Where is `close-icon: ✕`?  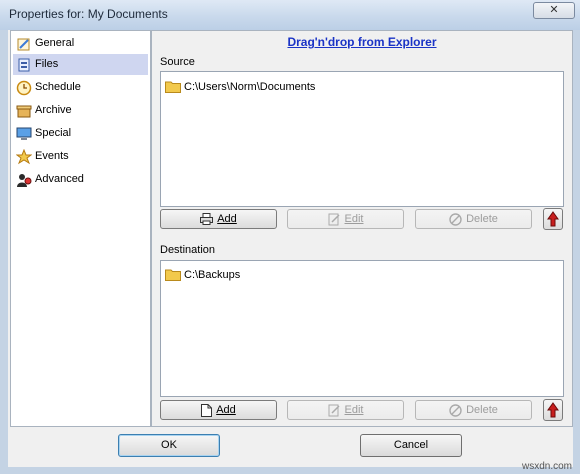 close-icon: ✕ is located at coordinates (554, 10).